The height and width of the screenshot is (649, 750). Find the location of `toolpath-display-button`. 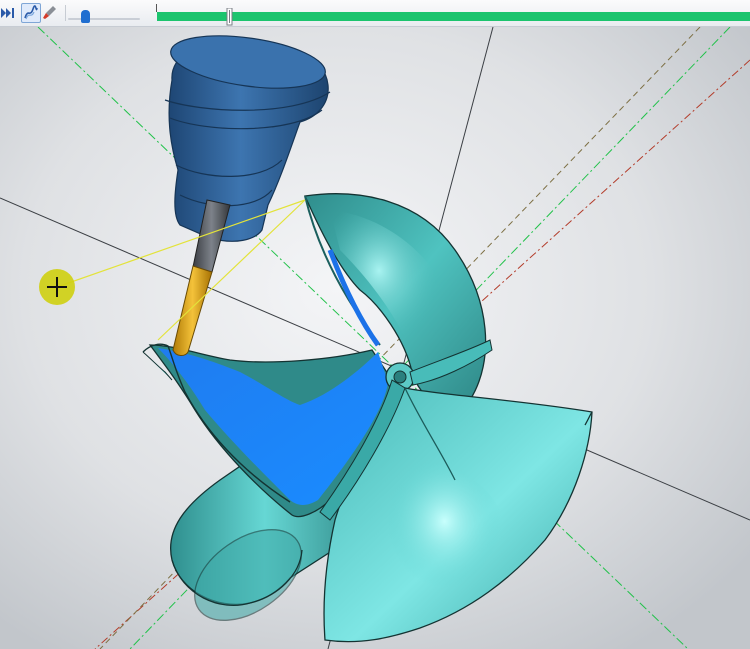

toolpath-display-button is located at coordinates (31, 13).